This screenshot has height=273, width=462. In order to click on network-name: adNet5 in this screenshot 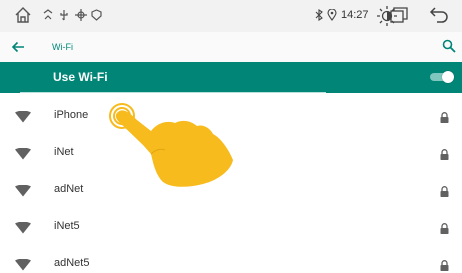, I will do `click(72, 263)`.